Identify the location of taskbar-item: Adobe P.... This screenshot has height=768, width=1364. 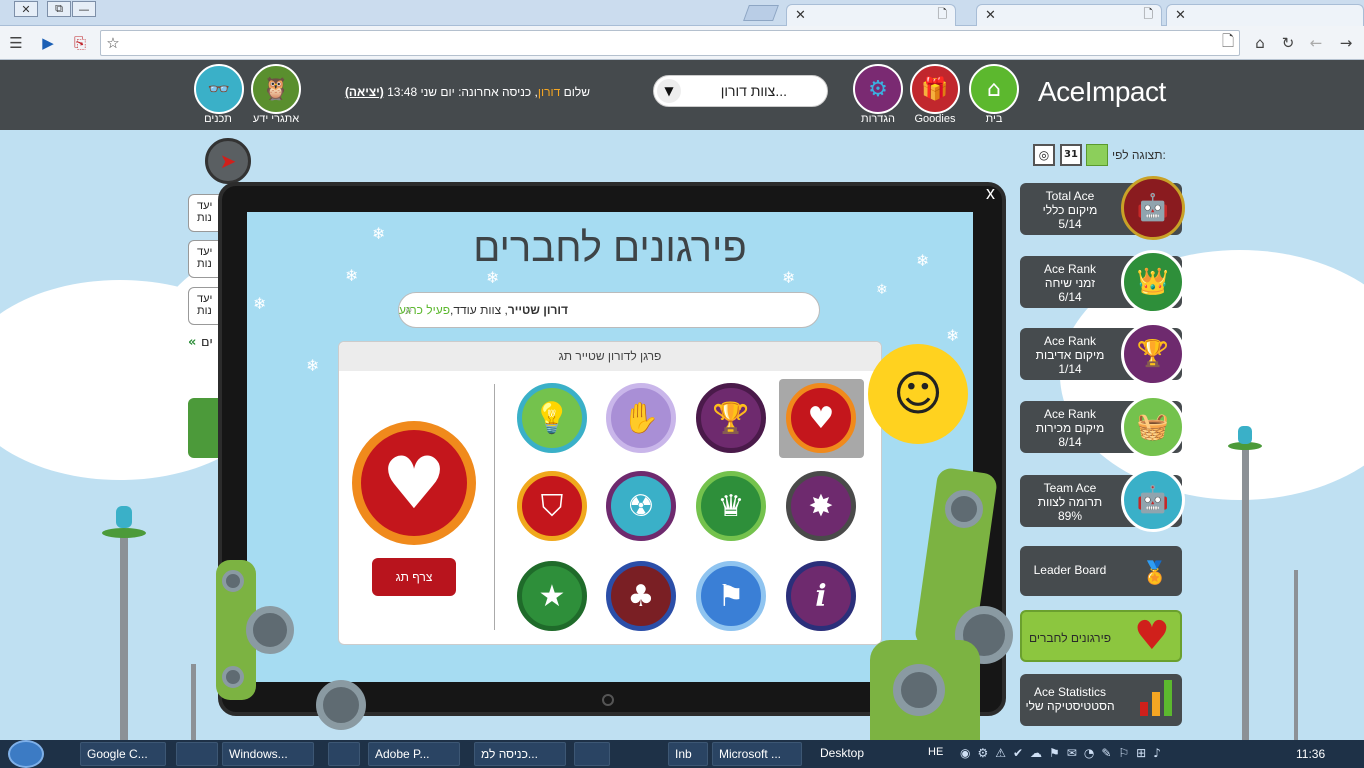
(414, 754).